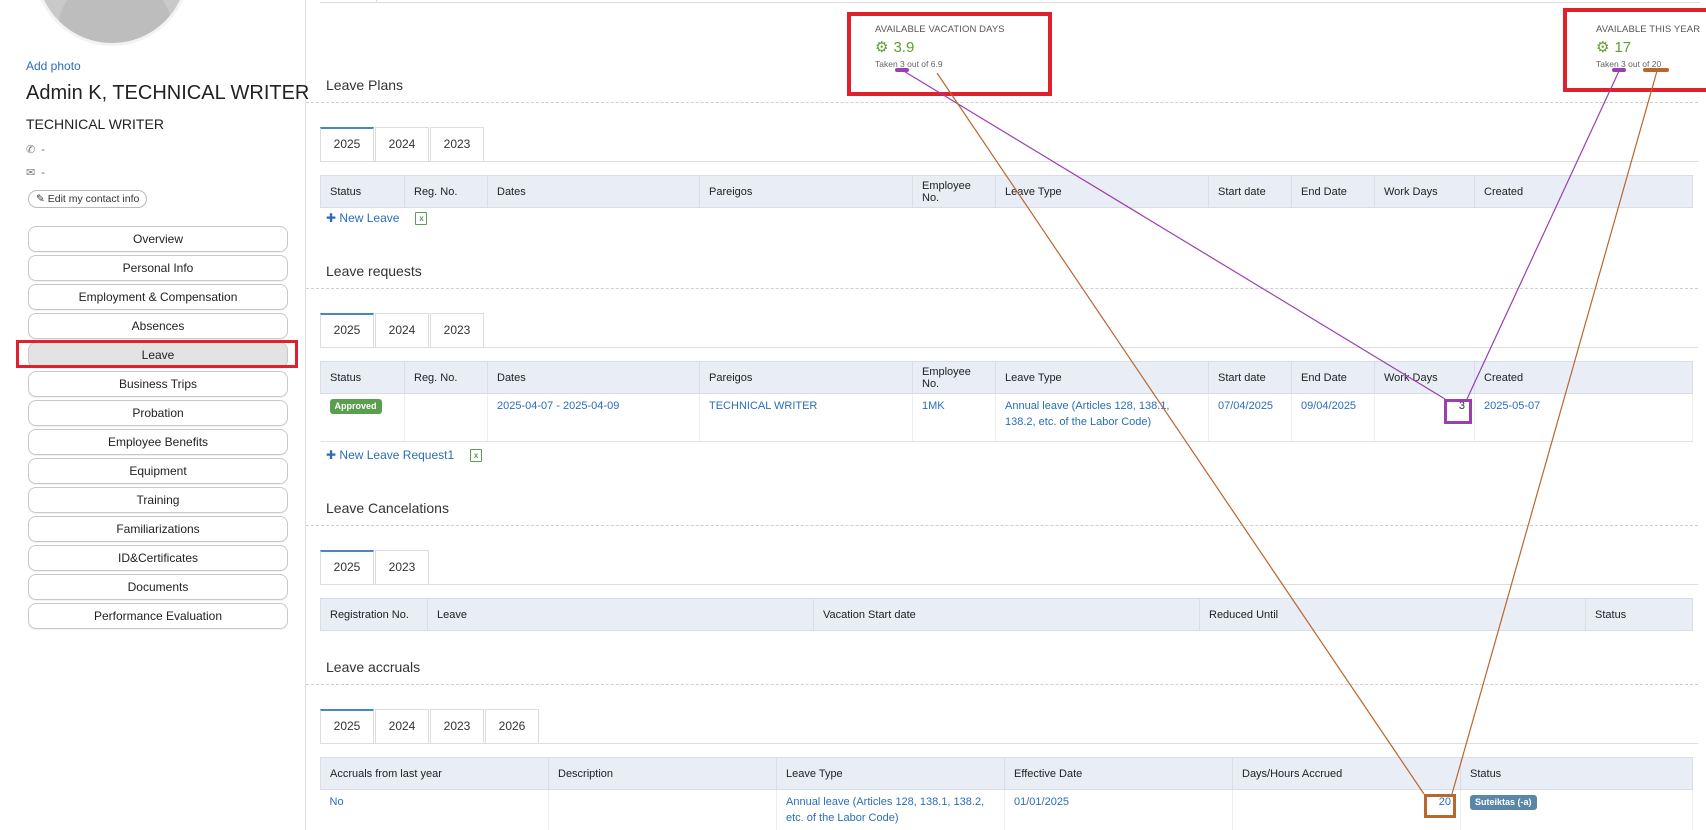 Image resolution: width=1706 pixels, height=830 pixels. Describe the element at coordinates (1392, 614) in the screenshot. I see `col-reduced-until: Reduced Until` at that location.